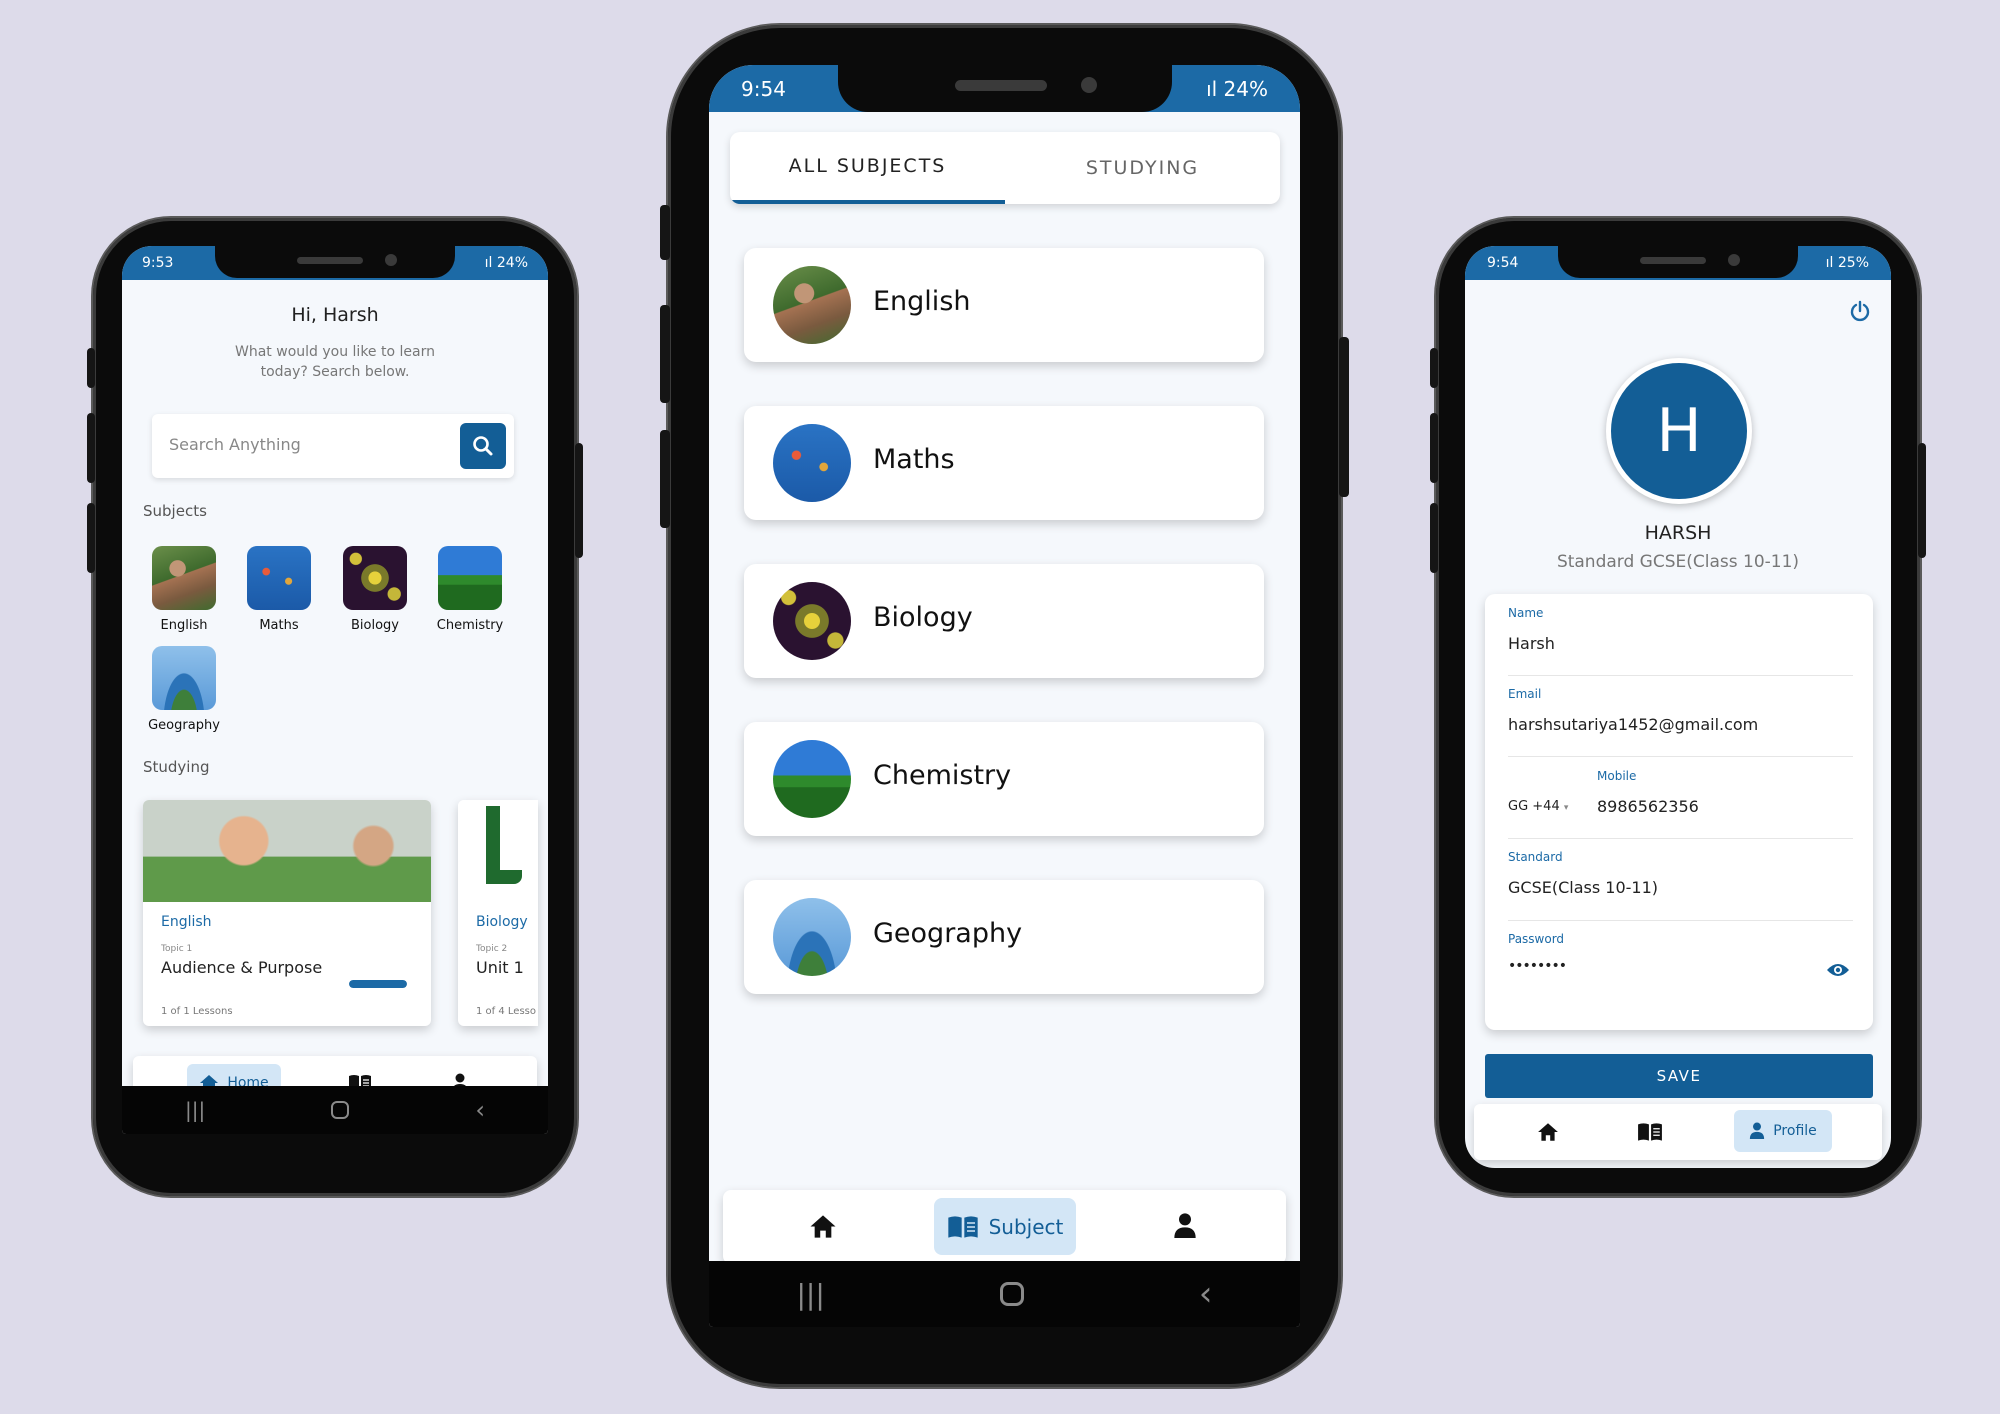 Image resolution: width=2000 pixels, height=1414 pixels. What do you see at coordinates (1783, 1131) in the screenshot?
I see `nav-profile: Profile` at bounding box center [1783, 1131].